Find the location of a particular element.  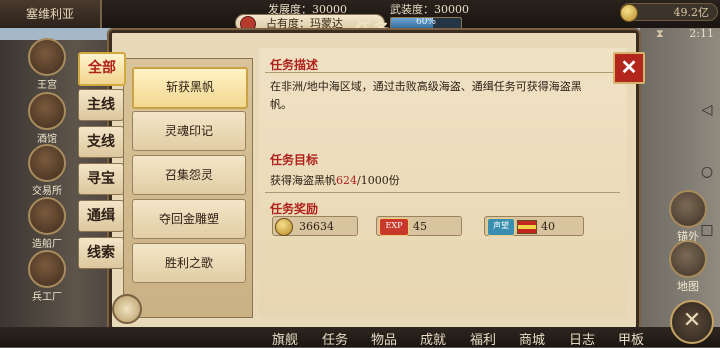

reputation-icon: 声望 is located at coordinates (501, 227).